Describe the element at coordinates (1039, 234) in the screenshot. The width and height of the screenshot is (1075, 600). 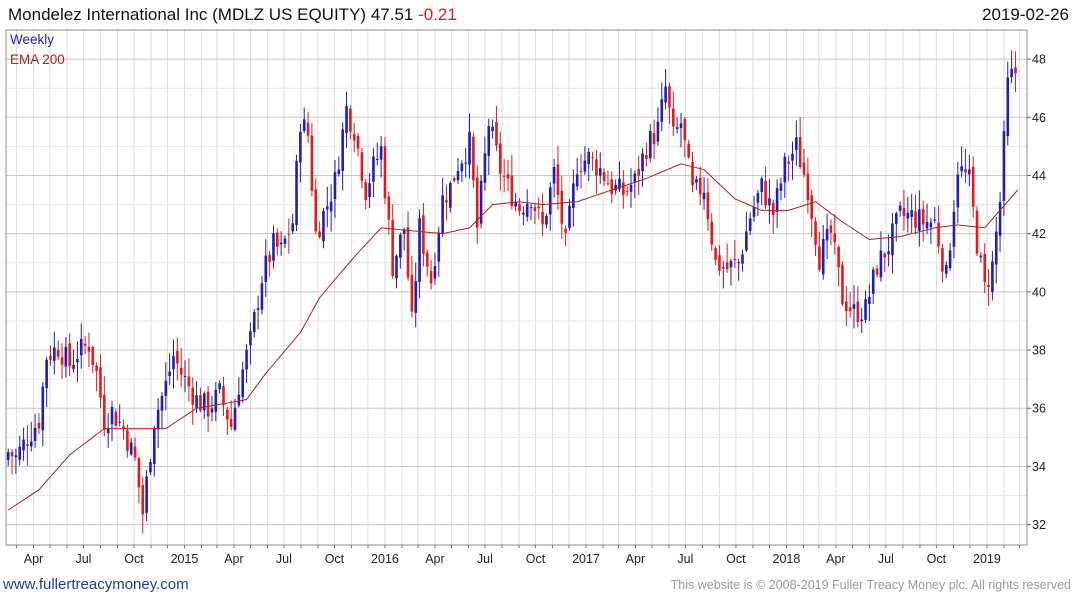
I see `y-tick-label: 42` at that location.